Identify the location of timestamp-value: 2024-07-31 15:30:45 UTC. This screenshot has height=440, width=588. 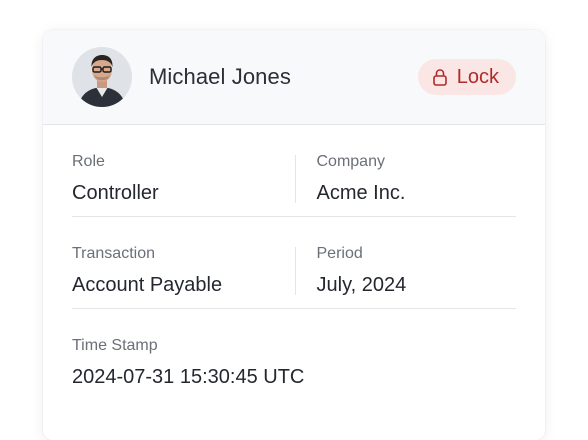
(188, 377).